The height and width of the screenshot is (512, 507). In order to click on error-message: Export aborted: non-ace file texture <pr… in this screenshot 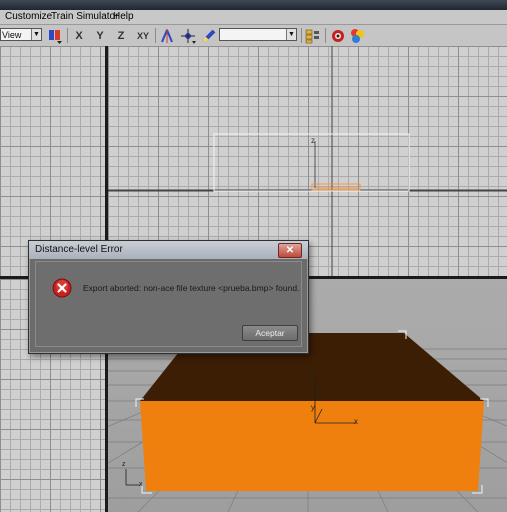, I will do `click(191, 288)`.